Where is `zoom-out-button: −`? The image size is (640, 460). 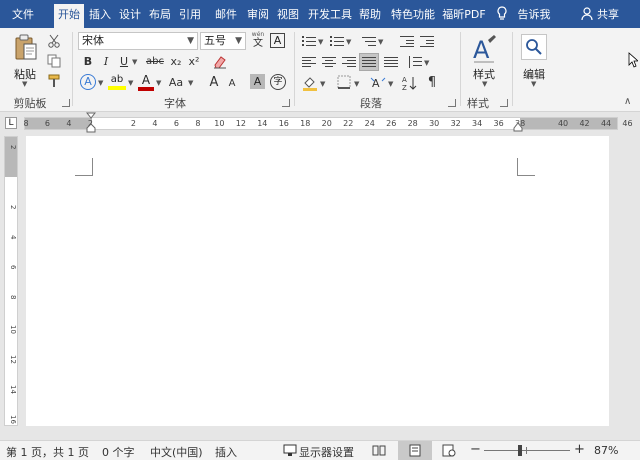
zoom-out-button: − is located at coordinates (475, 449).